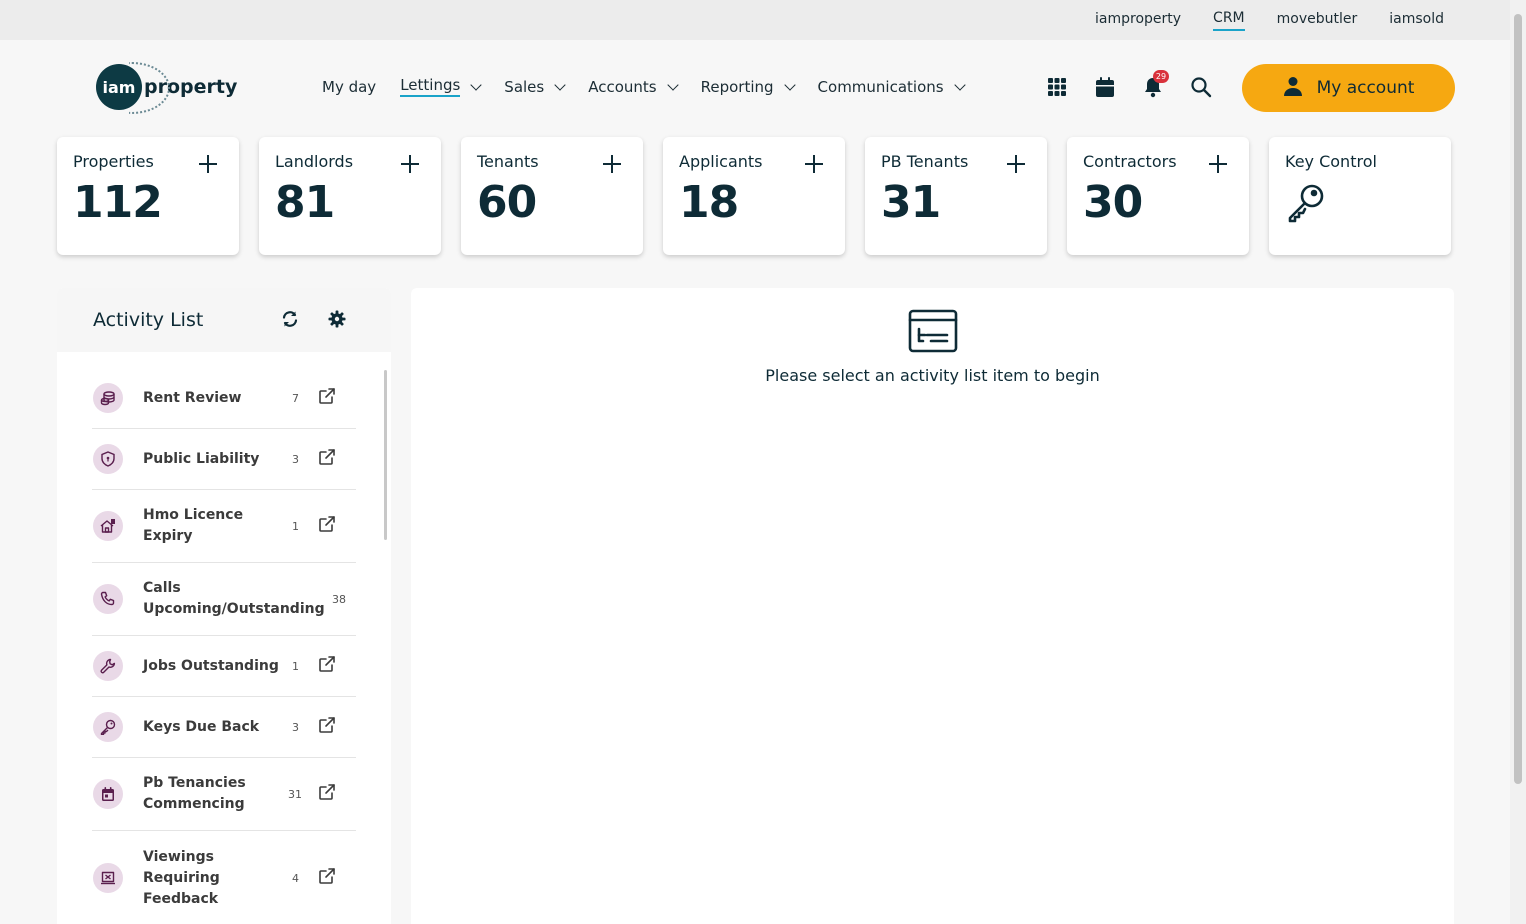 The width and height of the screenshot is (1526, 924). I want to click on stat-card-applicants: Applicants 18, so click(754, 196).